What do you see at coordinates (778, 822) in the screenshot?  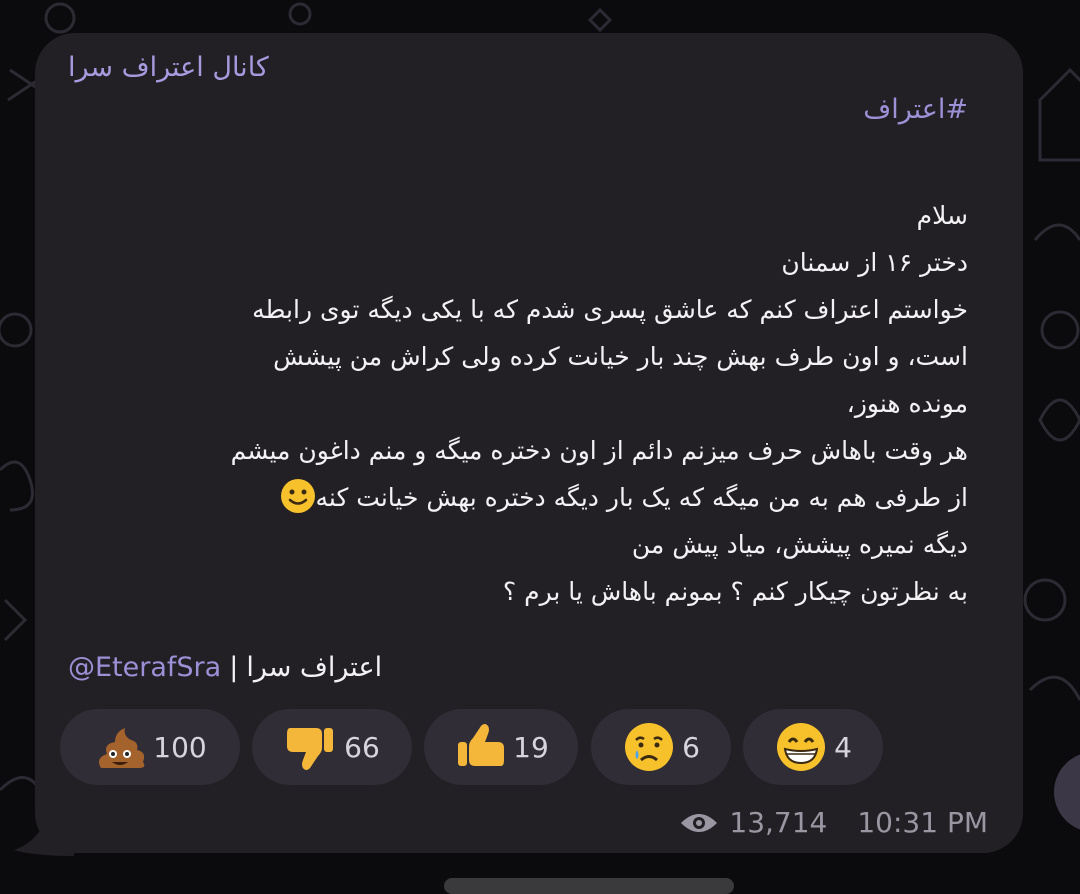 I see `view-count: 13,714` at bounding box center [778, 822].